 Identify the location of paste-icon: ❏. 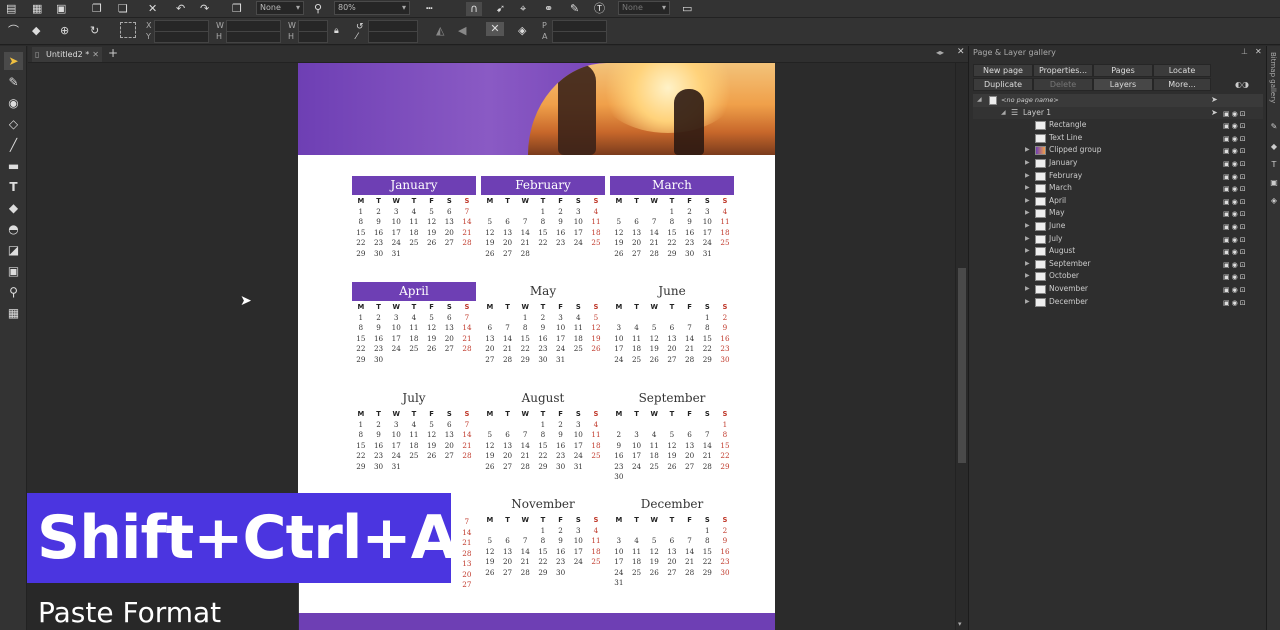
(123, 9).